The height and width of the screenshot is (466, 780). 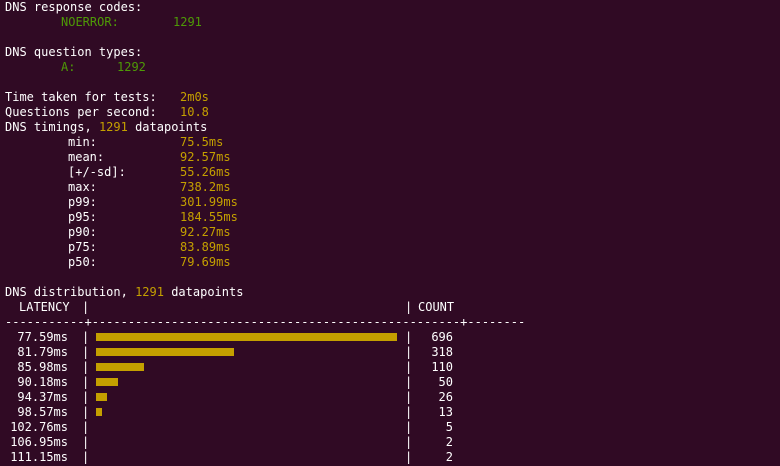 I want to click on distribution-row: 81.79ms | | 318, so click(x=390, y=352).